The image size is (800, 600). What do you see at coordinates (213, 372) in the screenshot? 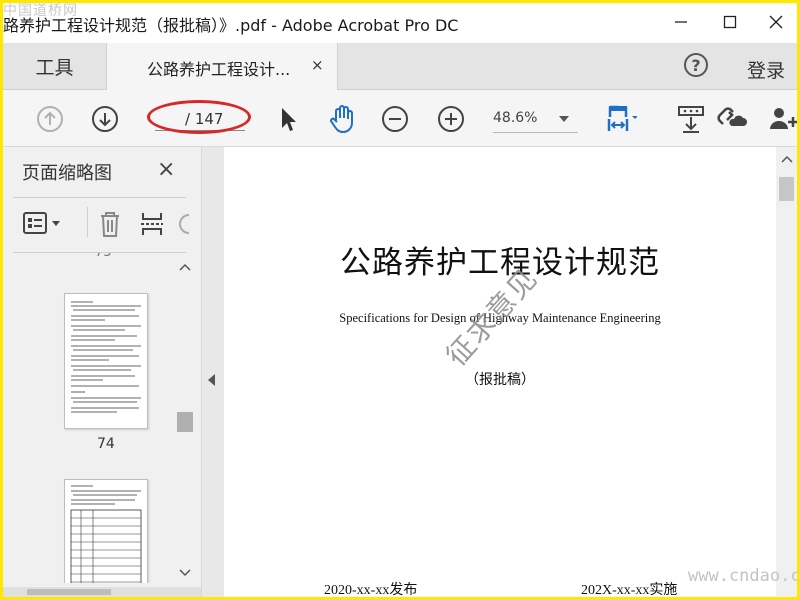
I see `panel-collapse-handle` at bounding box center [213, 372].